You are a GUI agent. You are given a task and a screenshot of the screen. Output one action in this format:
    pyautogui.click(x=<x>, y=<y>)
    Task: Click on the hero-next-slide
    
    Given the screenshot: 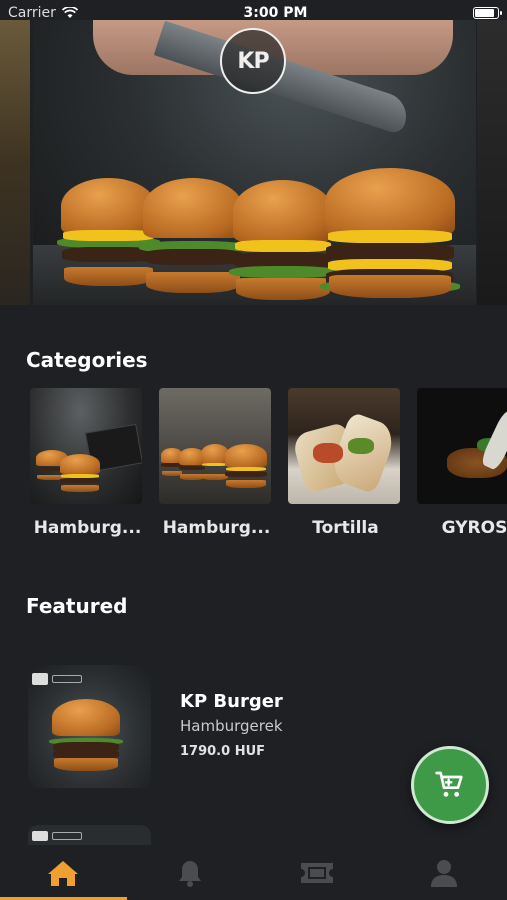 What is the action you would take?
    pyautogui.click(x=492, y=162)
    